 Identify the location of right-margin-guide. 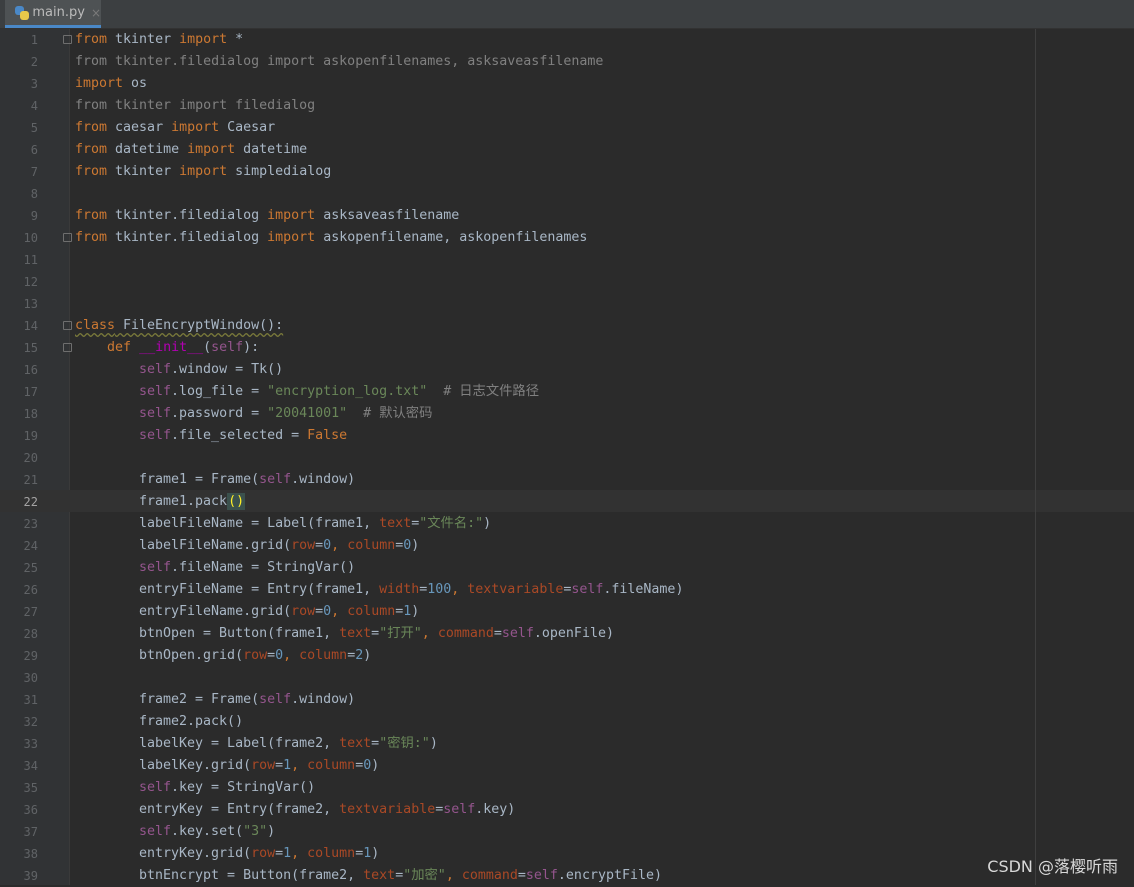
(1035, 457).